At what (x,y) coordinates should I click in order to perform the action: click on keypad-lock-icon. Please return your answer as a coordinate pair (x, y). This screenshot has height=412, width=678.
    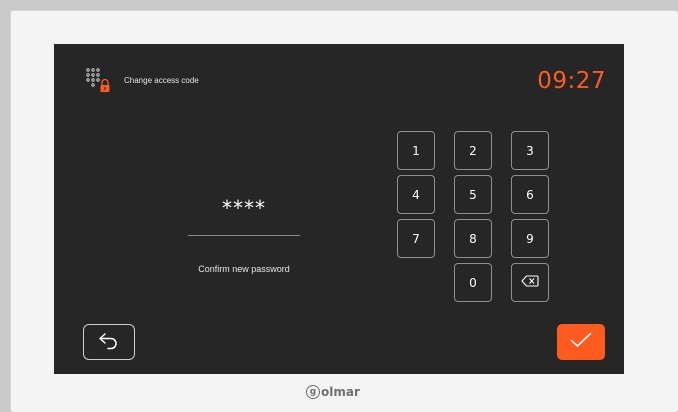
    Looking at the image, I should click on (101, 82).